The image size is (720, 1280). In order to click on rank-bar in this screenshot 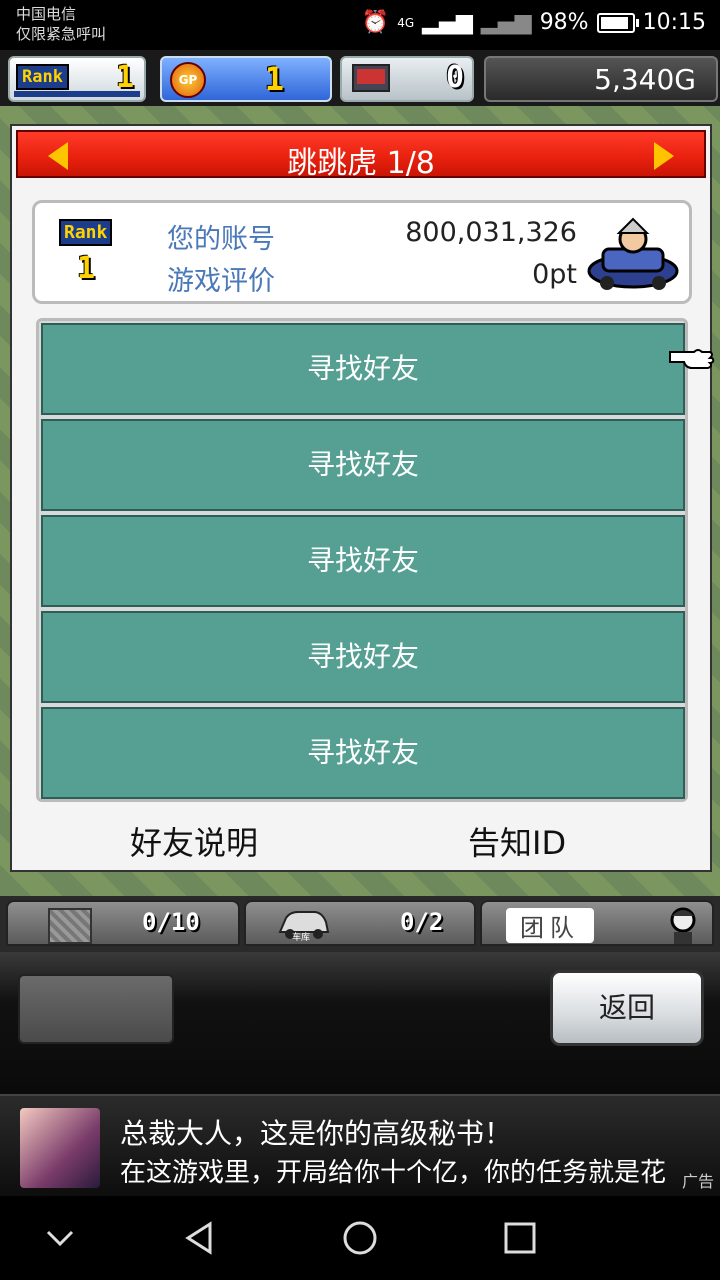, I will do `click(77, 94)`.